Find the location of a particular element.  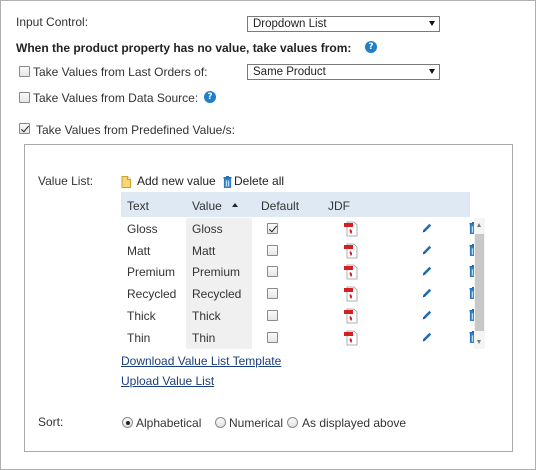

sort-label: Sort: is located at coordinates (51, 422).